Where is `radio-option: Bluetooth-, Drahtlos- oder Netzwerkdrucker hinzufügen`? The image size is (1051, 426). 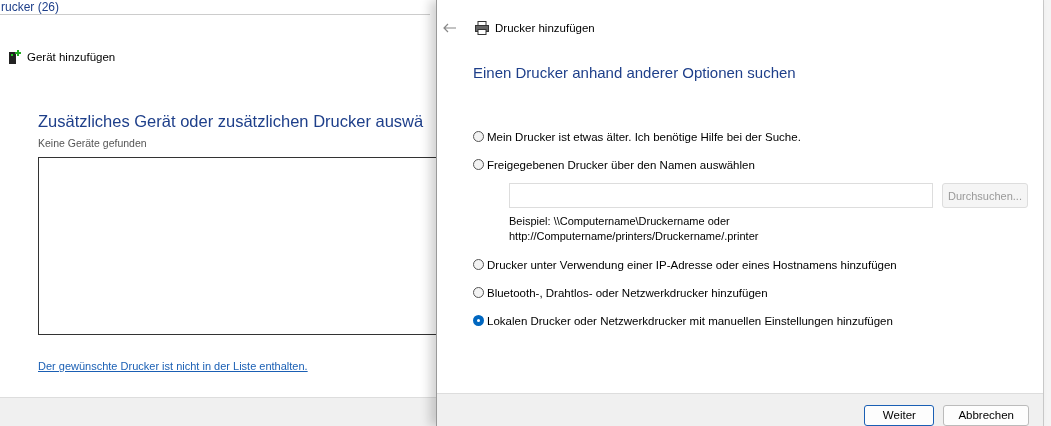
radio-option: Bluetooth-, Drahtlos- oder Netzwerkdrucker hinzufügen is located at coordinates (758, 292).